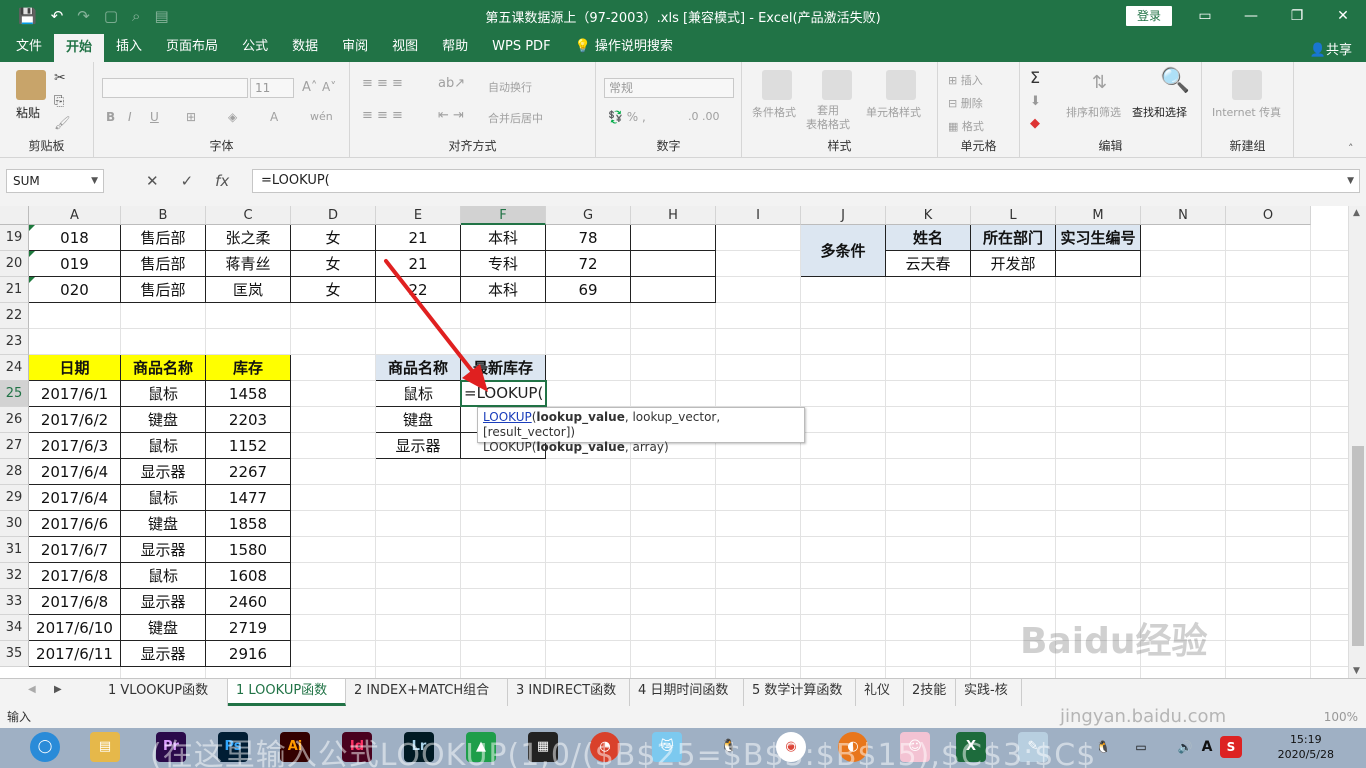 Image resolution: width=1366 pixels, height=768 pixels. I want to click on tab-next-icon: ▶, so click(58, 689).